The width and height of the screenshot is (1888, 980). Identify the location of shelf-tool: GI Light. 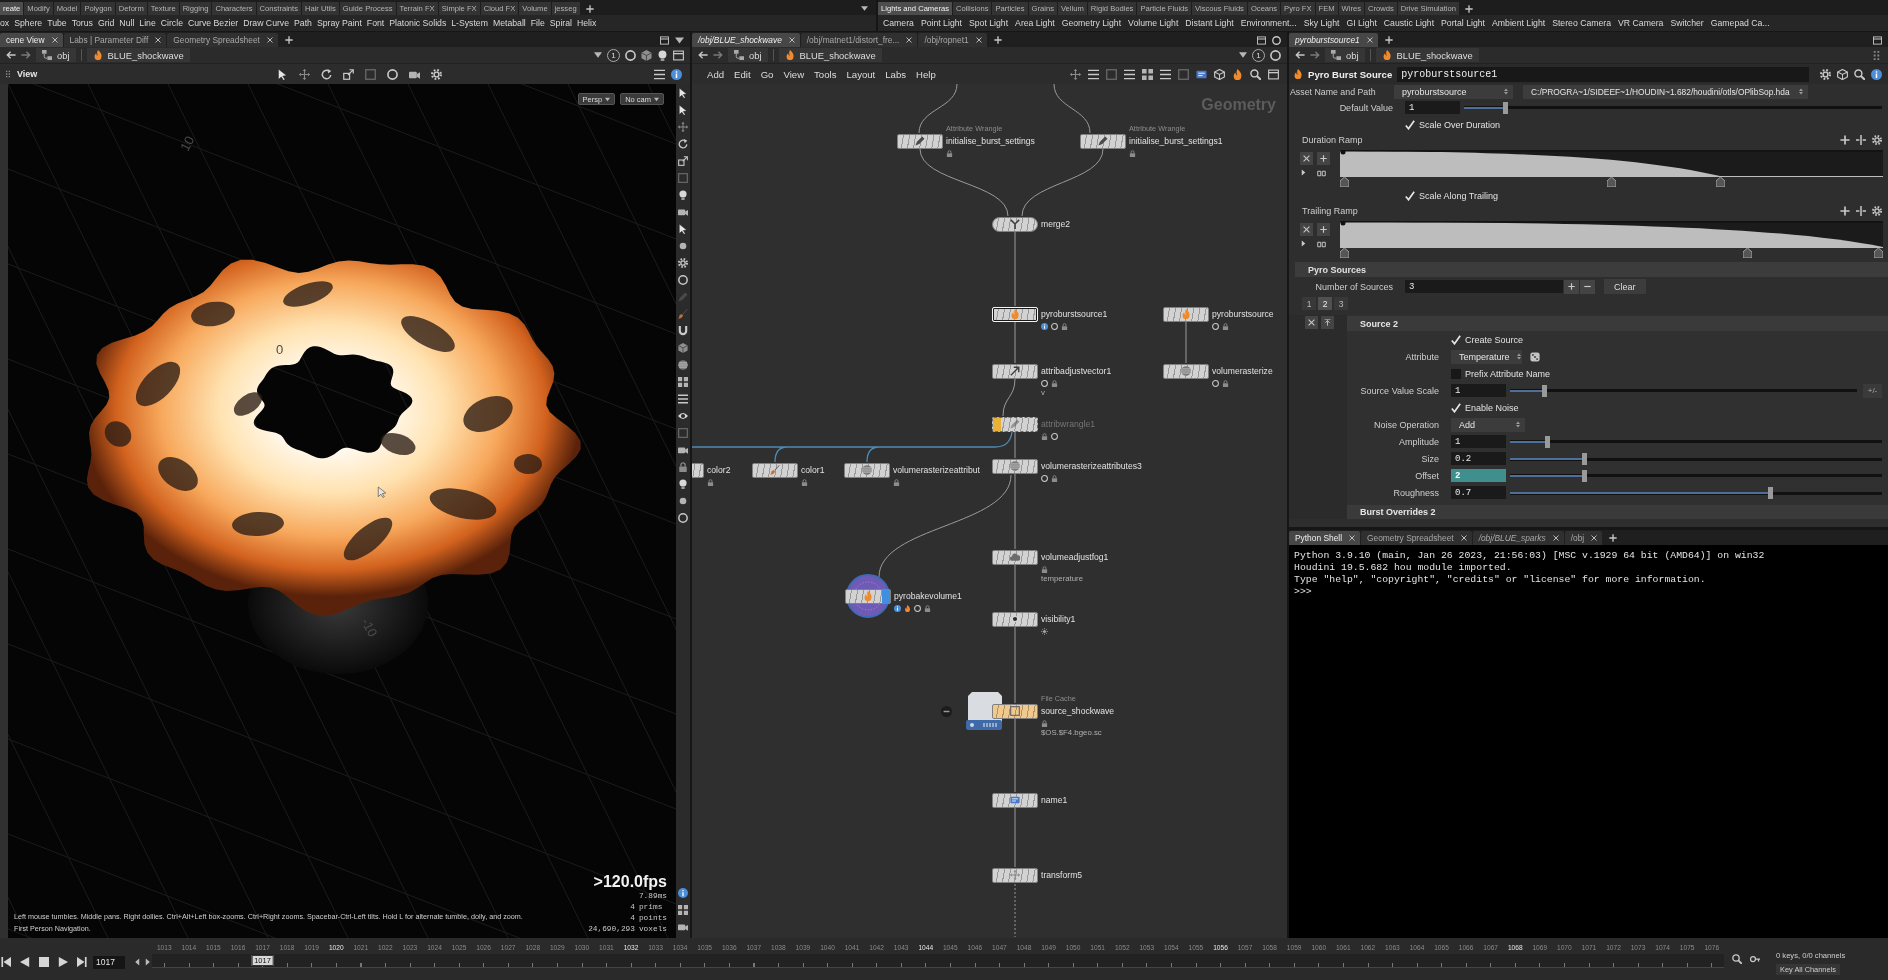
(1361, 23).